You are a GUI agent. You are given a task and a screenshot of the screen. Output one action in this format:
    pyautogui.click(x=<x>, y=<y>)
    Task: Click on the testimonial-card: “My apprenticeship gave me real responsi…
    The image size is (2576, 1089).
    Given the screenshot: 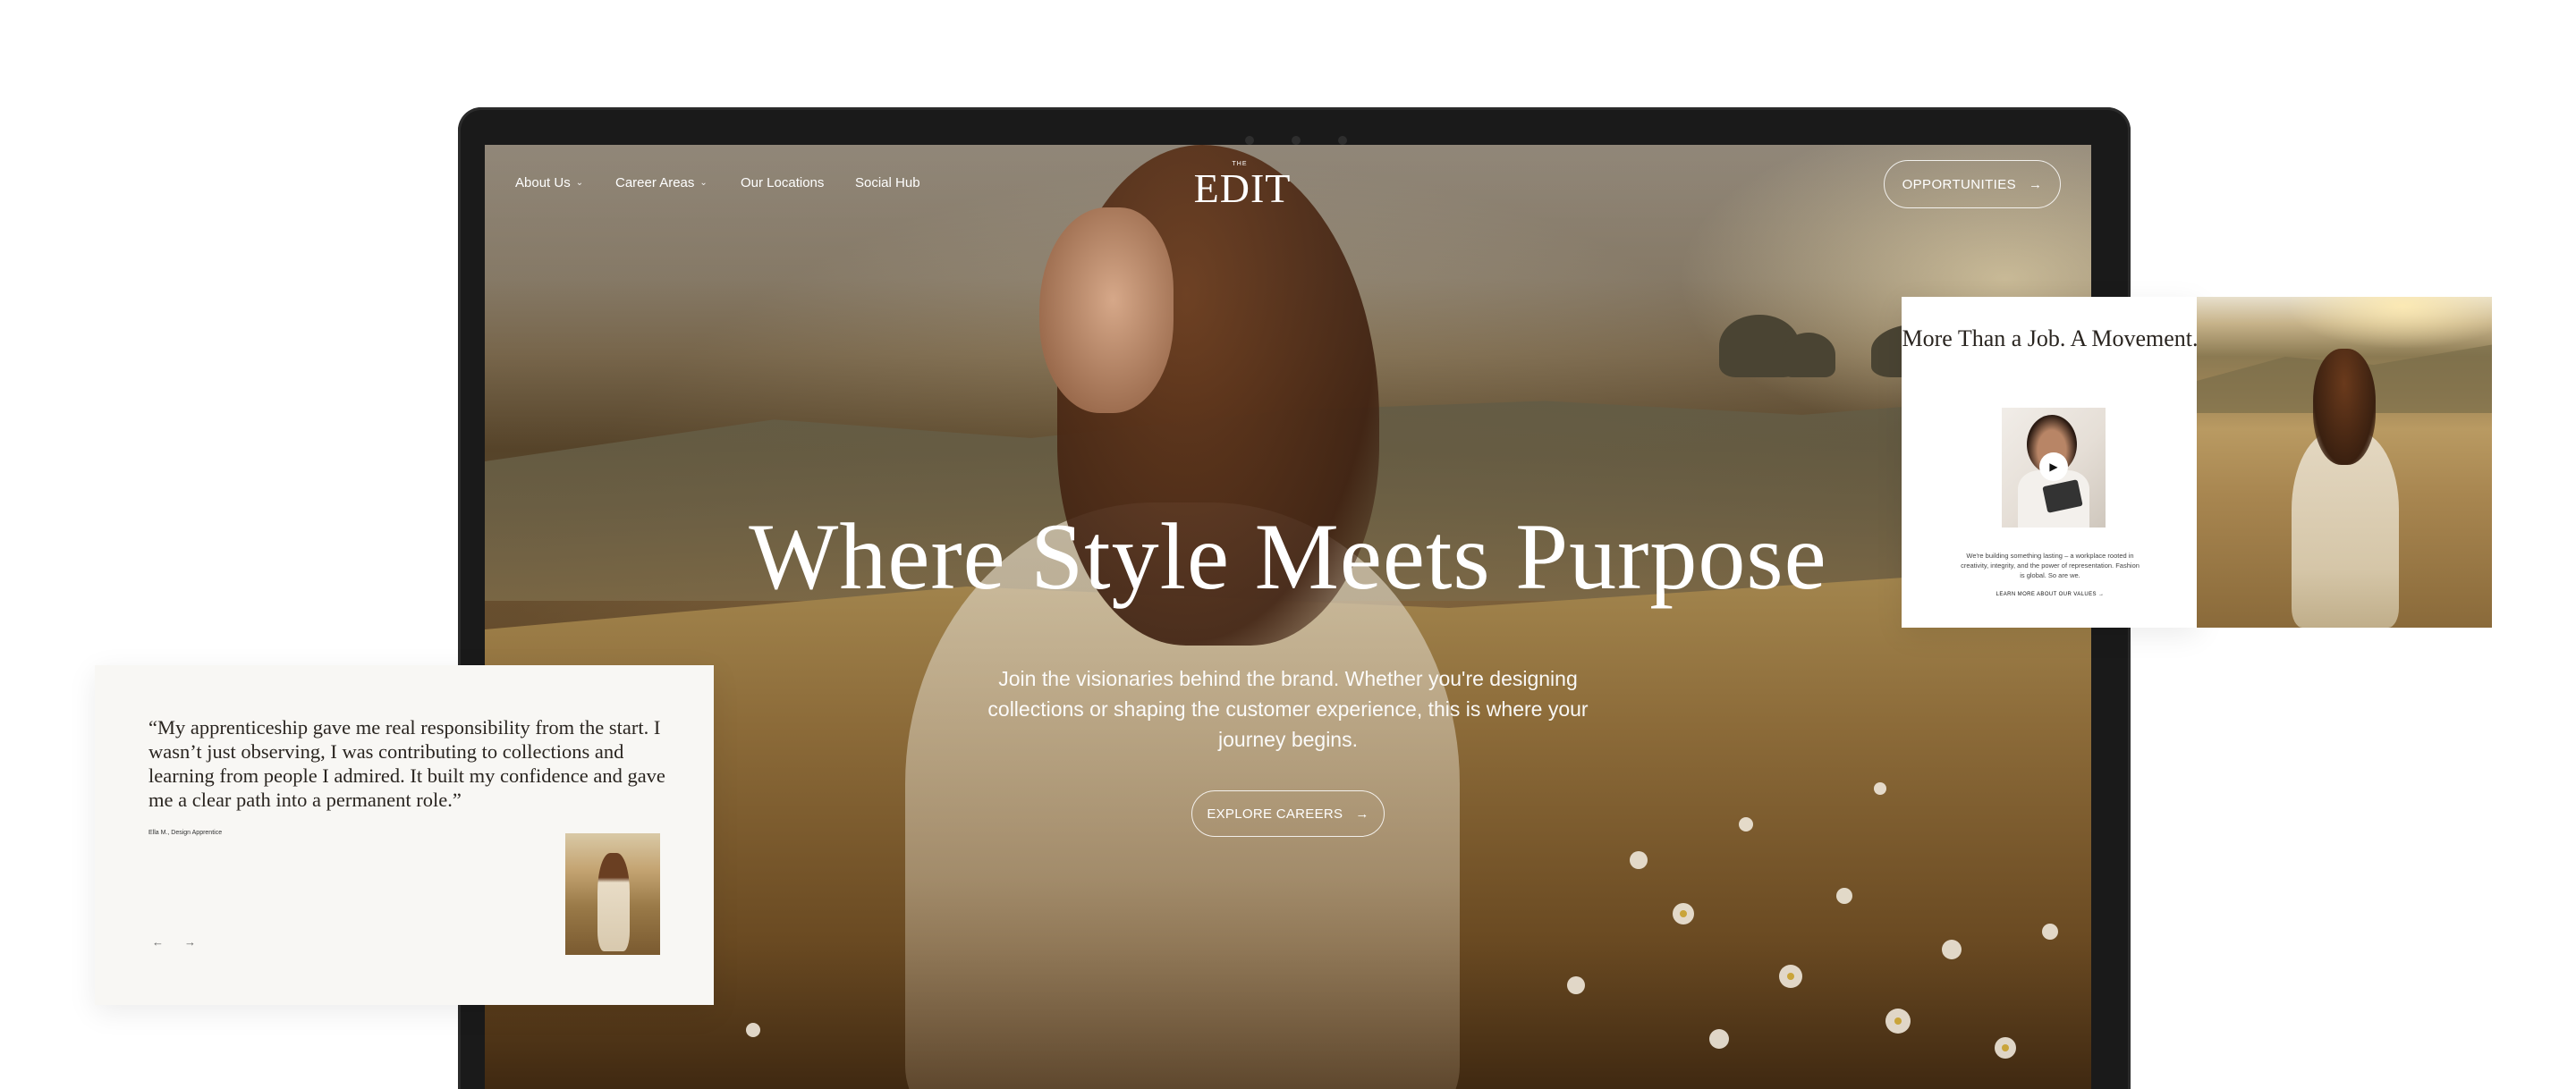 What is the action you would take?
    pyautogui.click(x=404, y=835)
    